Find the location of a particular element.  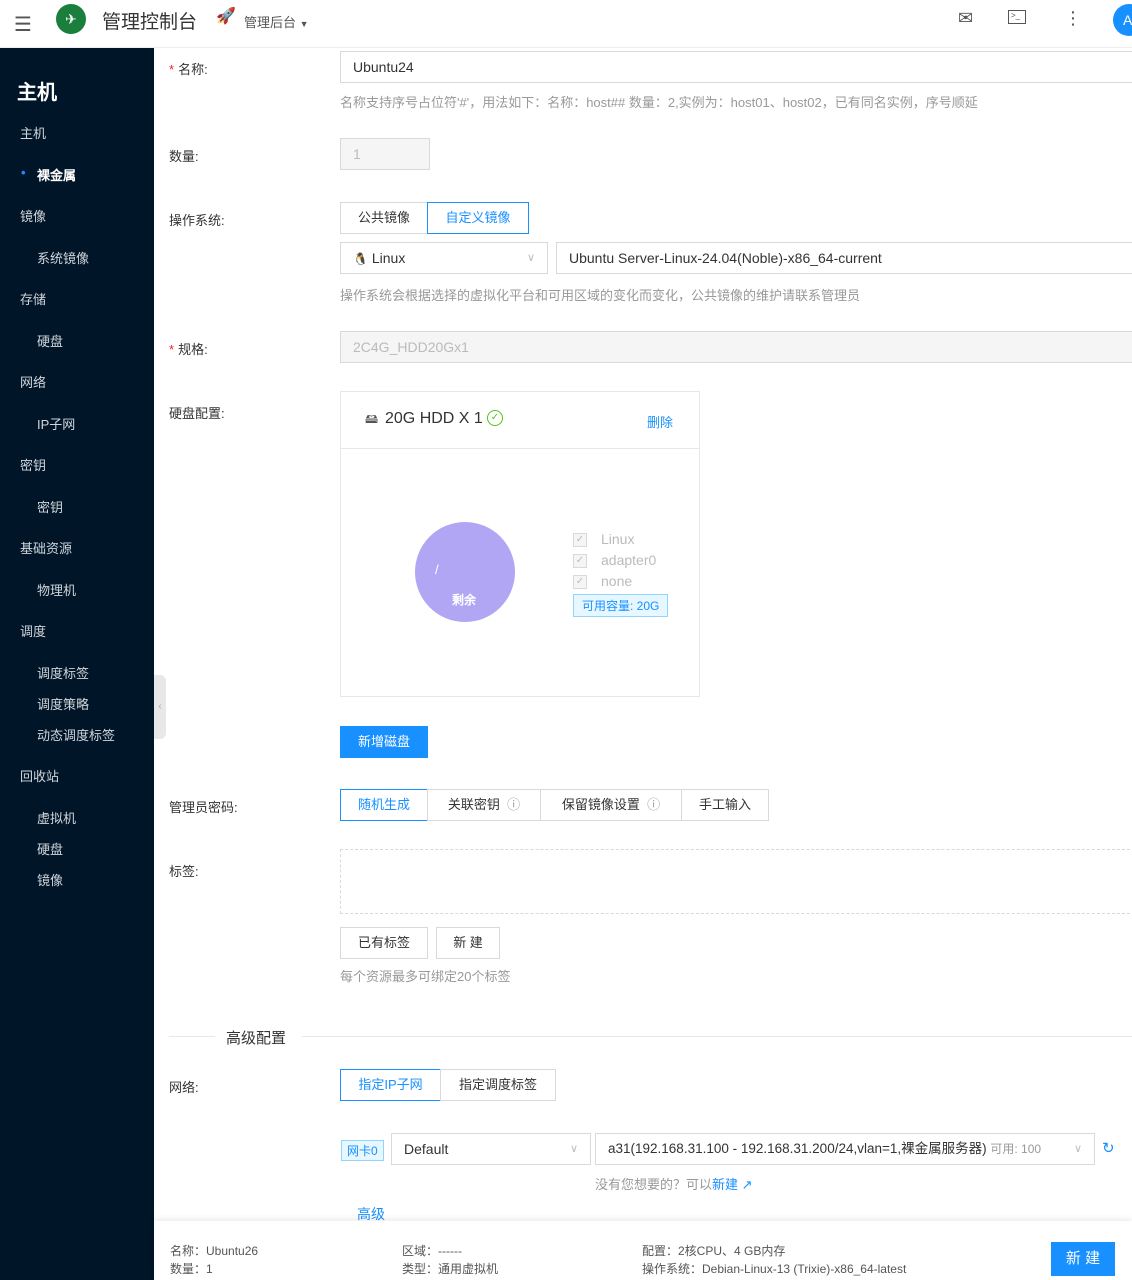

new-tag-button: 新 建 is located at coordinates (468, 943).